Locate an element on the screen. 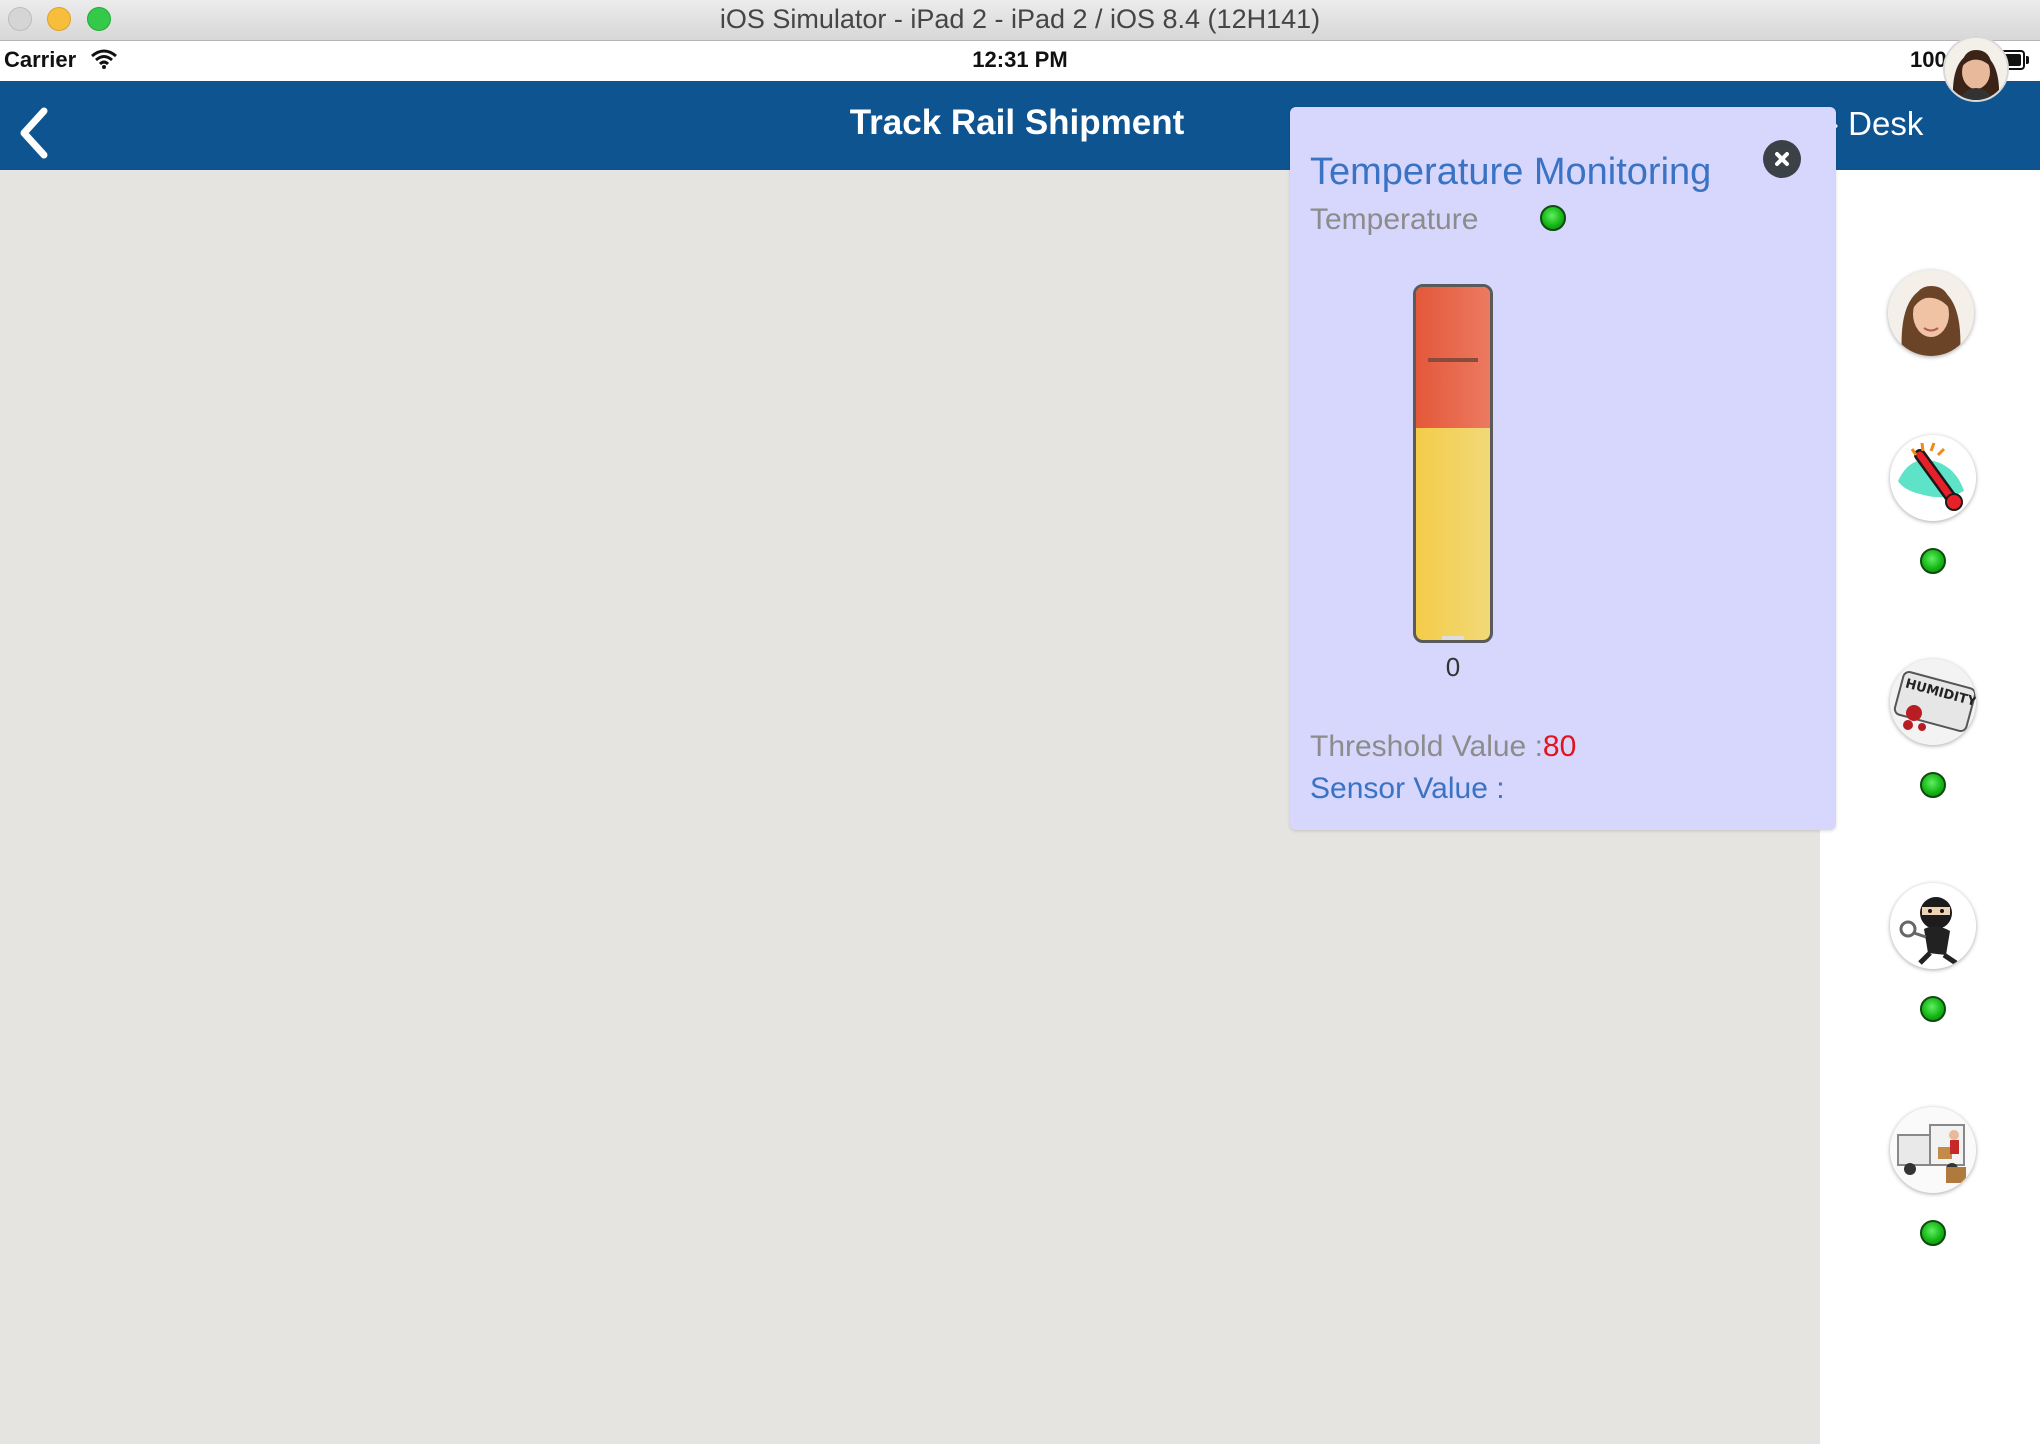 This screenshot has height=1444, width=2040. nav-right-label: › Desk is located at coordinates (1875, 124).